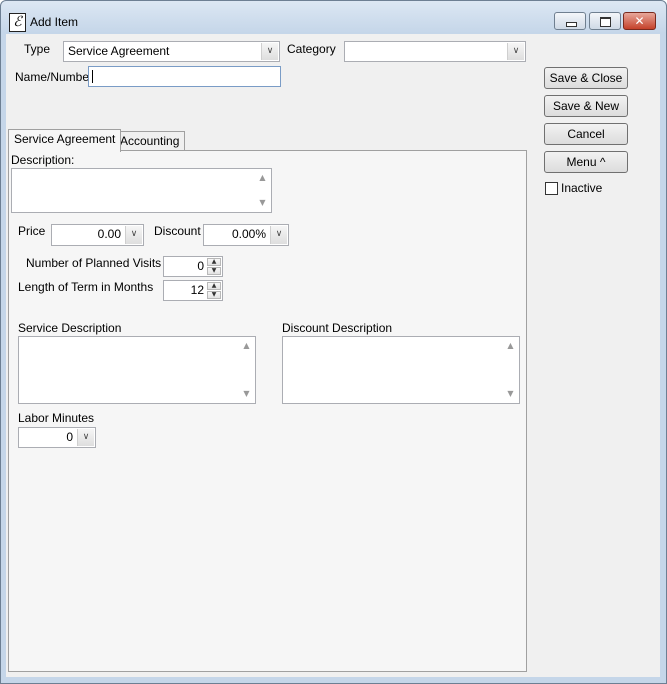  Describe the element at coordinates (171, 51) in the screenshot. I see `type-dropdown: Service Agreement ∨` at that location.